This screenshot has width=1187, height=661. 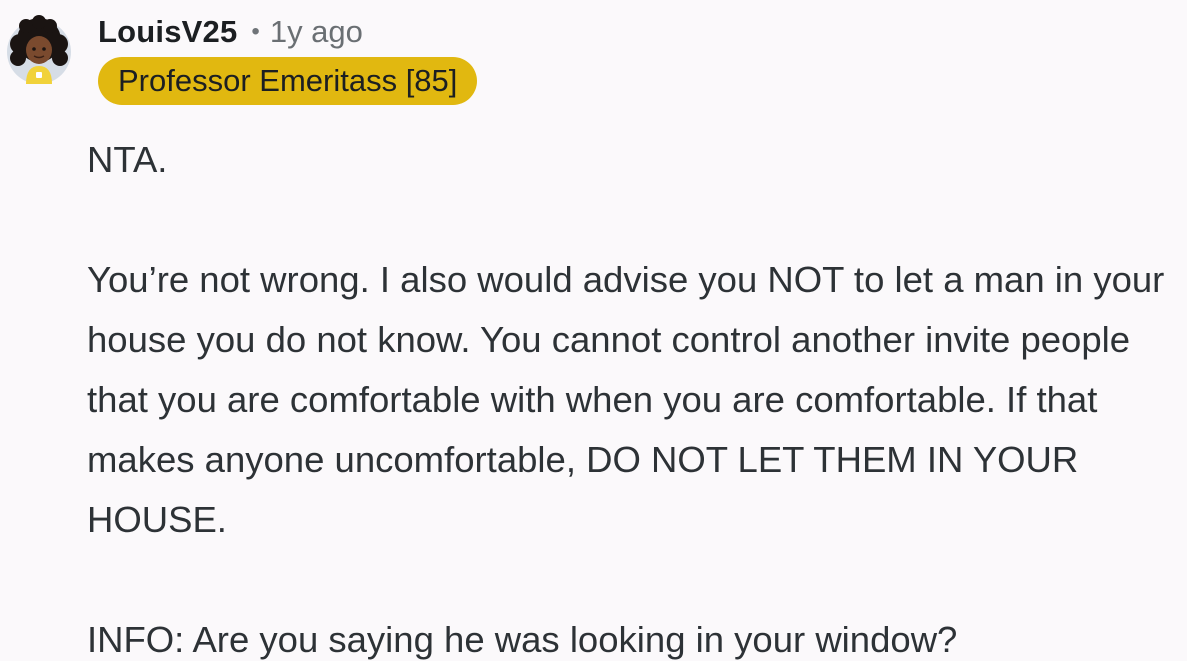 I want to click on comment-header: LouisV25 • 1y ago, so click(x=230, y=32).